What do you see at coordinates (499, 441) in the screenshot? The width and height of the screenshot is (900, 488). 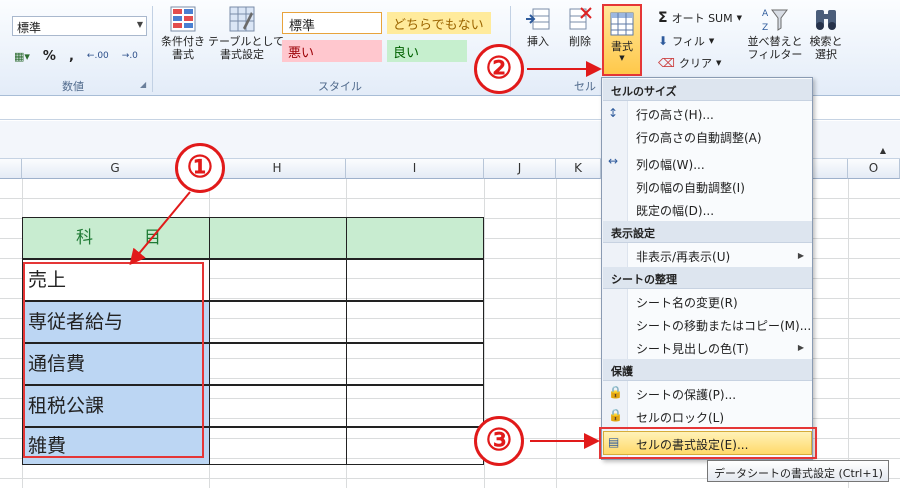 I see `annotation-step-3: ③` at bounding box center [499, 441].